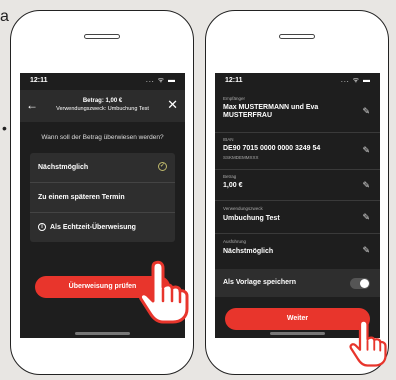 This screenshot has width=396, height=380. What do you see at coordinates (230, 176) in the screenshot?
I see `field-label: Betrag` at bounding box center [230, 176].